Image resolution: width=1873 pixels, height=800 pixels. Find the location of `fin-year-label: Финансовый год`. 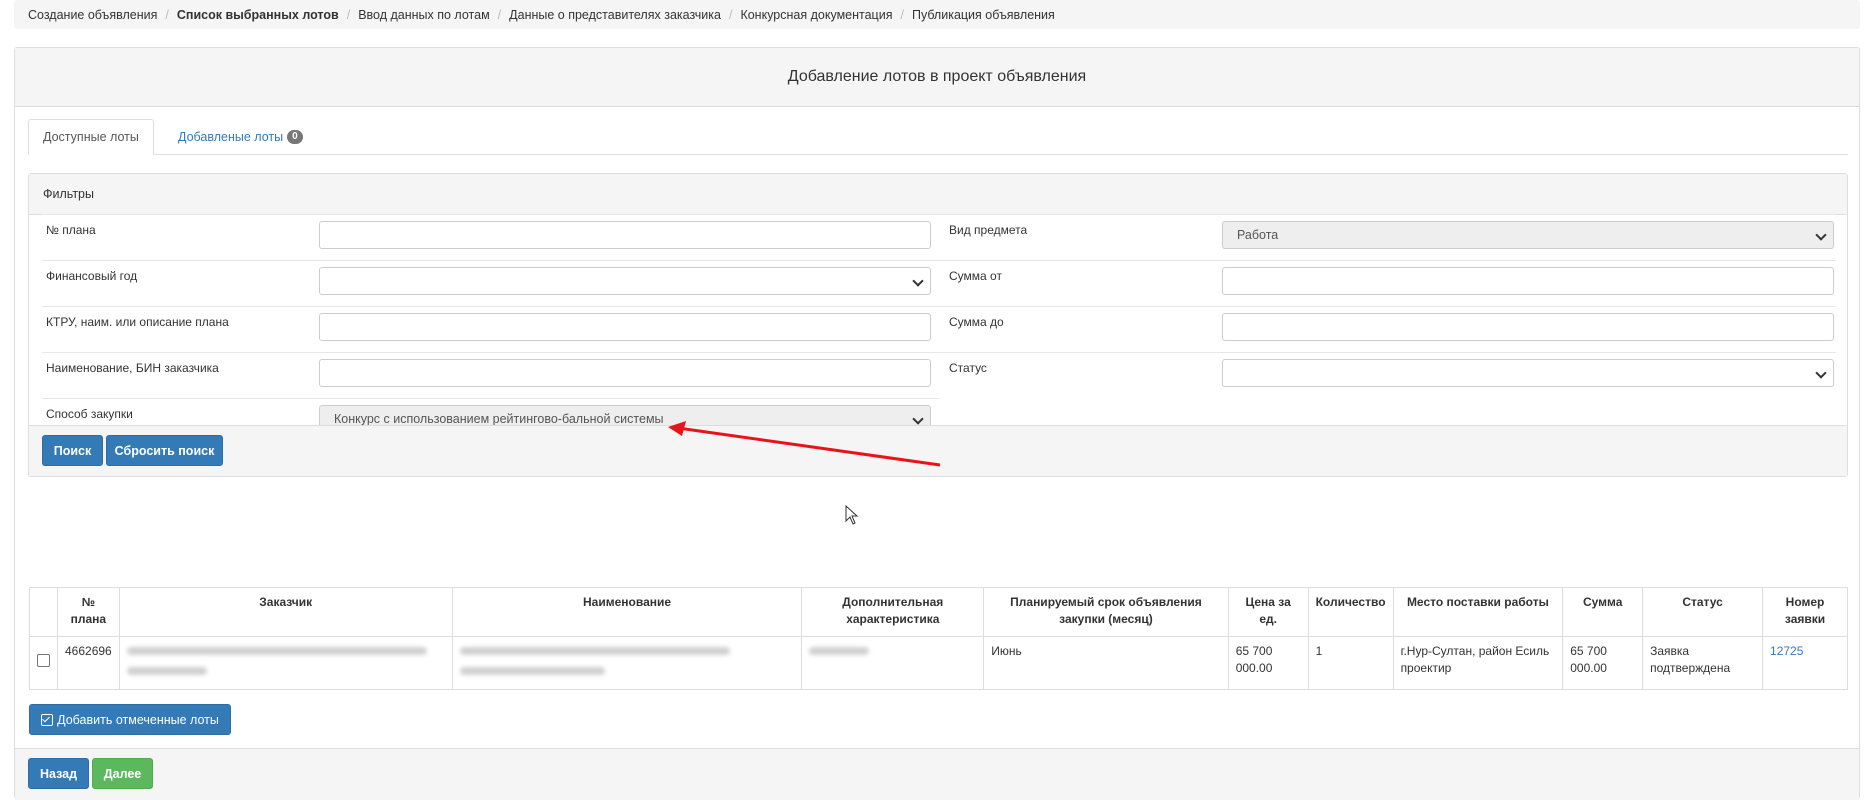

fin-year-label: Финансовый год is located at coordinates (92, 276).